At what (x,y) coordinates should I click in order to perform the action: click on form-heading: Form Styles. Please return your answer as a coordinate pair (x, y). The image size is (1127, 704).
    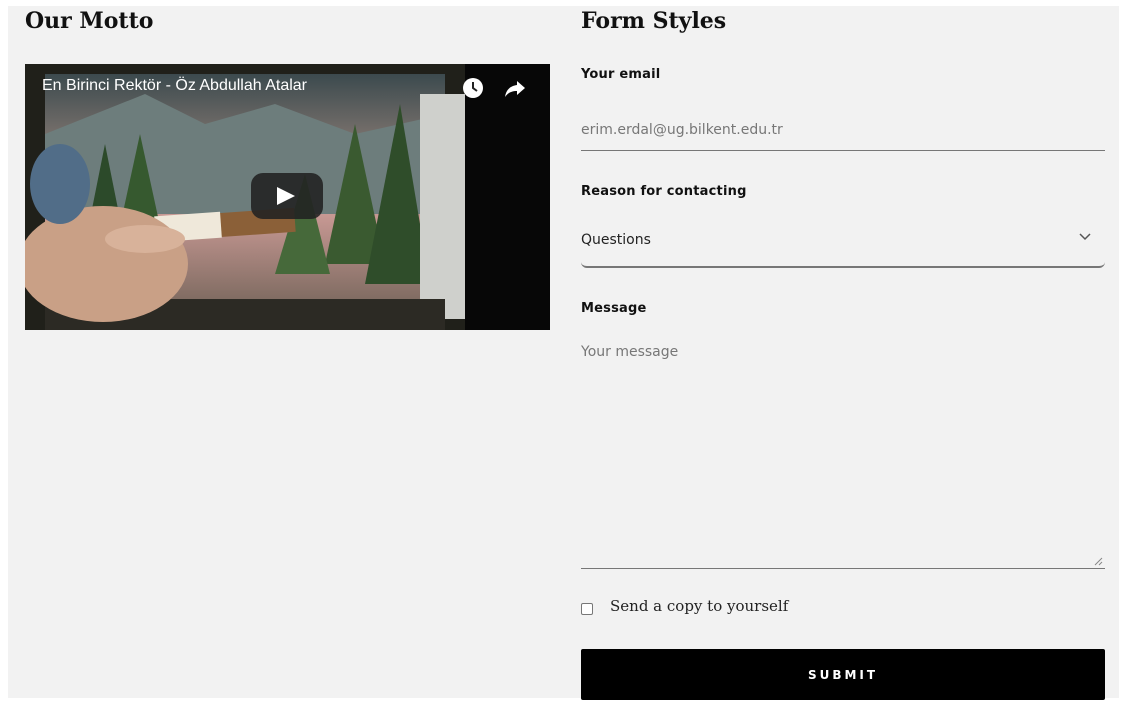
    Looking at the image, I should click on (654, 21).